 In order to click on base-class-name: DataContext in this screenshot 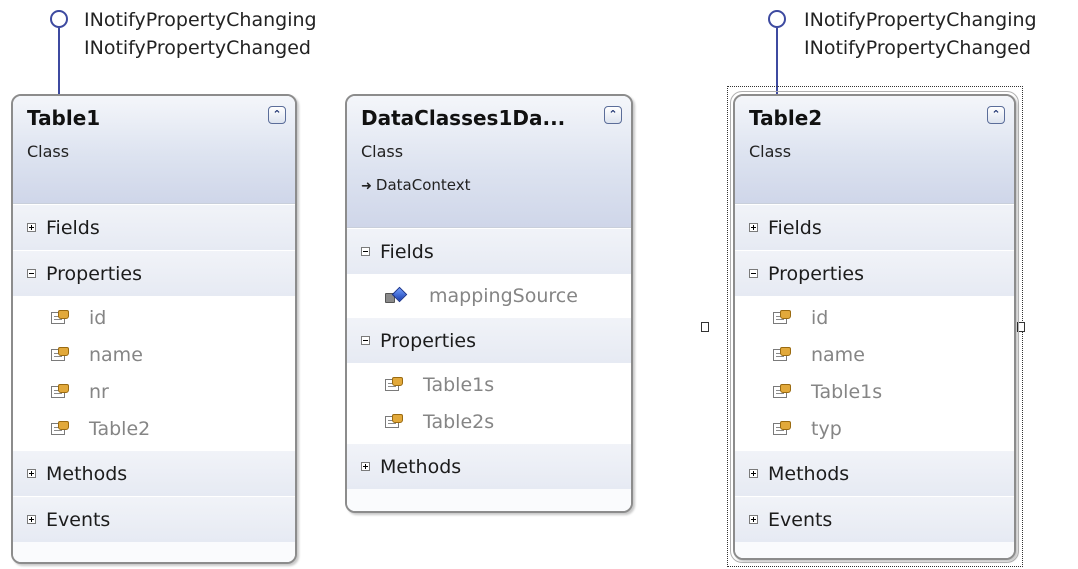, I will do `click(423, 185)`.